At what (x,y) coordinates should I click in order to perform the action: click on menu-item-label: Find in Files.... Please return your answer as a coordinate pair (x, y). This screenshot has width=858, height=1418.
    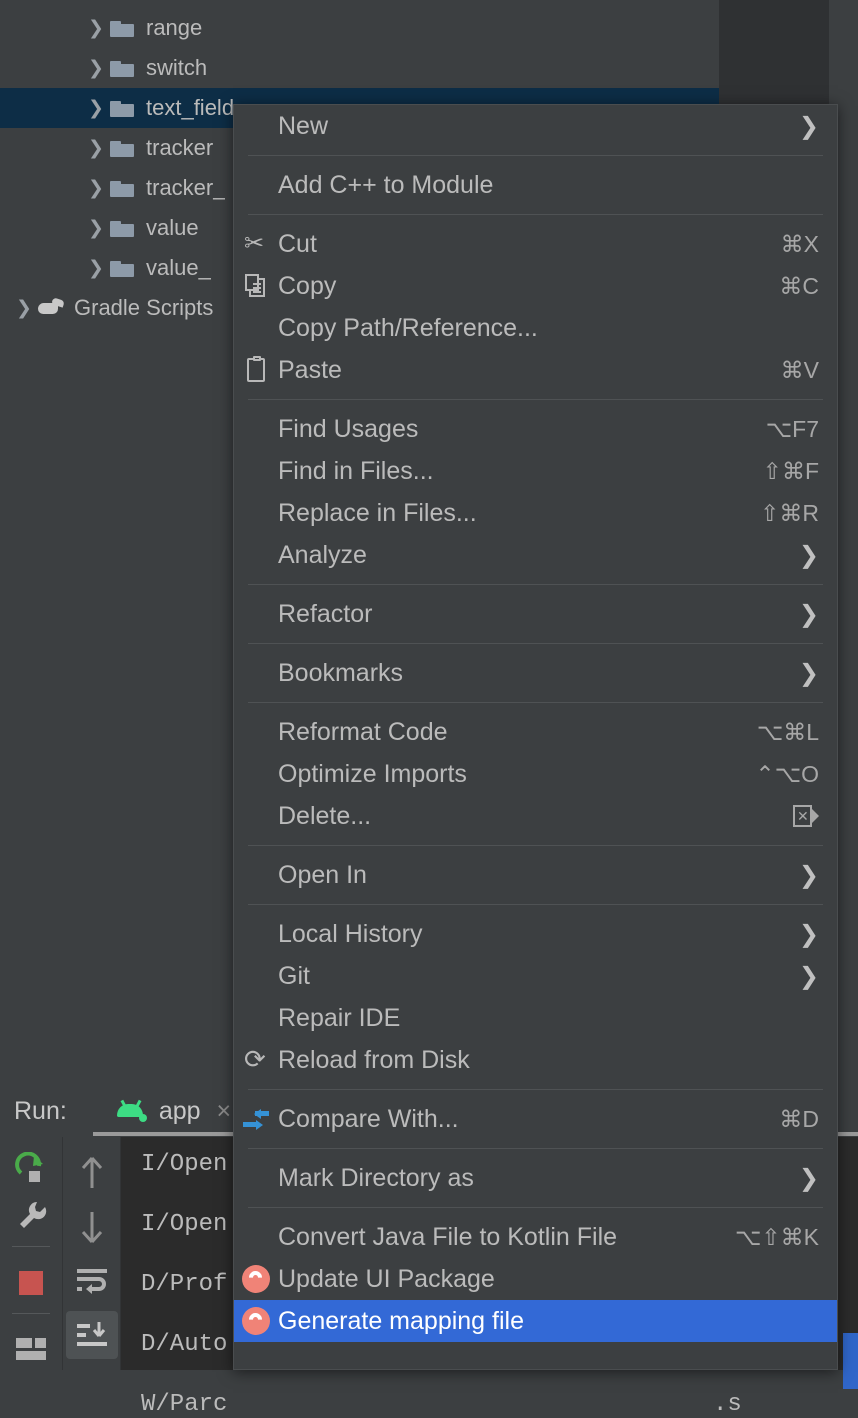
    Looking at the image, I should click on (356, 470).